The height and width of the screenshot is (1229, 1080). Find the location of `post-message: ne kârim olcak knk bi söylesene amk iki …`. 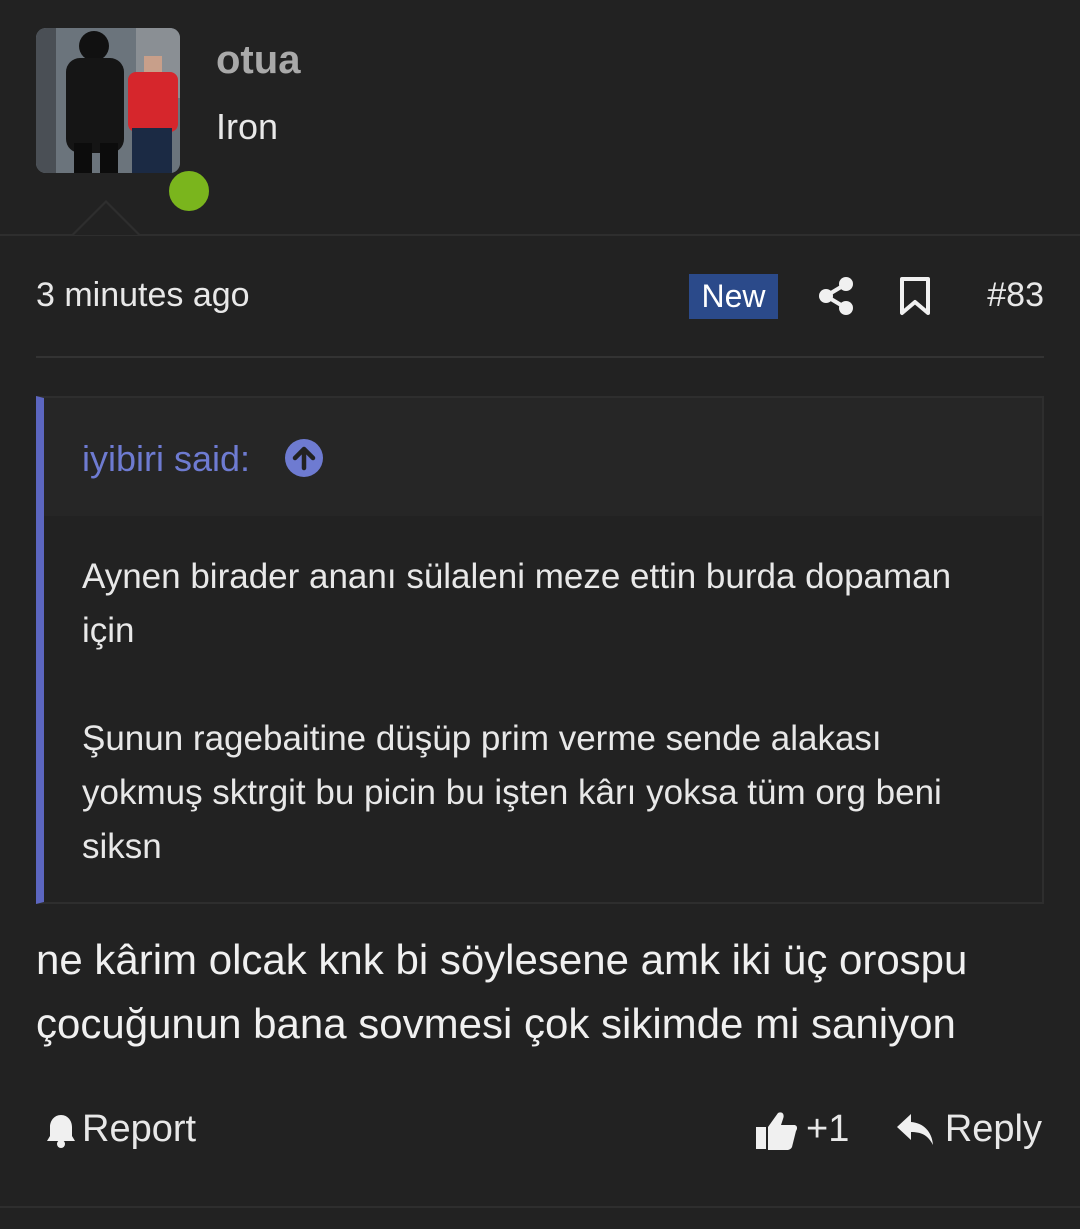

post-message: ne kârim olcak knk bi söylesene amk iki … is located at coordinates (502, 991).